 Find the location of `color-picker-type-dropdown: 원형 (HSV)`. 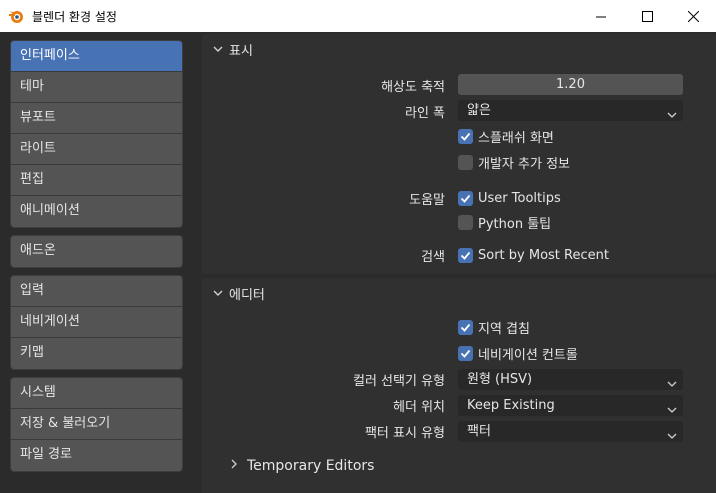

color-picker-type-dropdown: 원형 (HSV) is located at coordinates (570, 379).